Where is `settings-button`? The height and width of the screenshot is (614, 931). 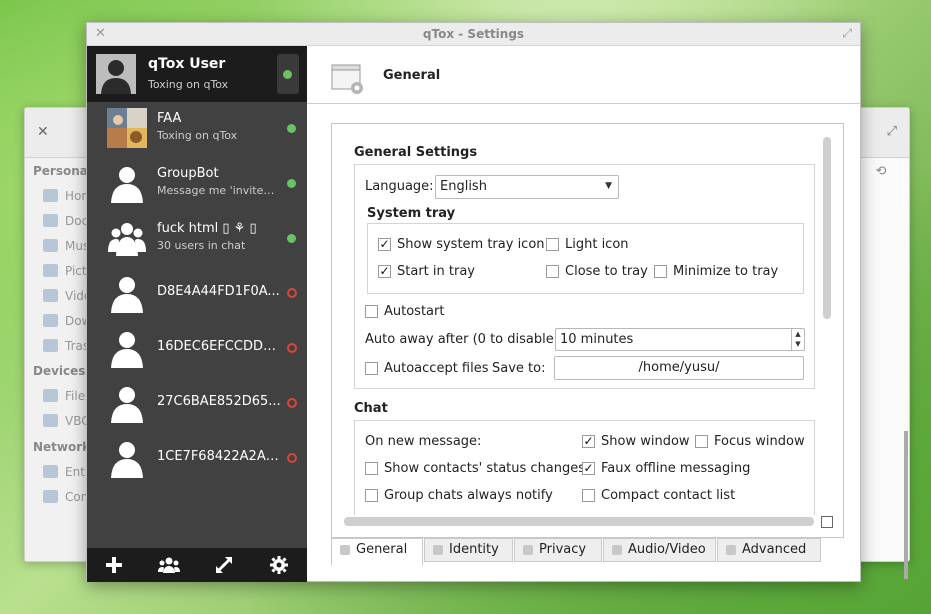 settings-button is located at coordinates (279, 565).